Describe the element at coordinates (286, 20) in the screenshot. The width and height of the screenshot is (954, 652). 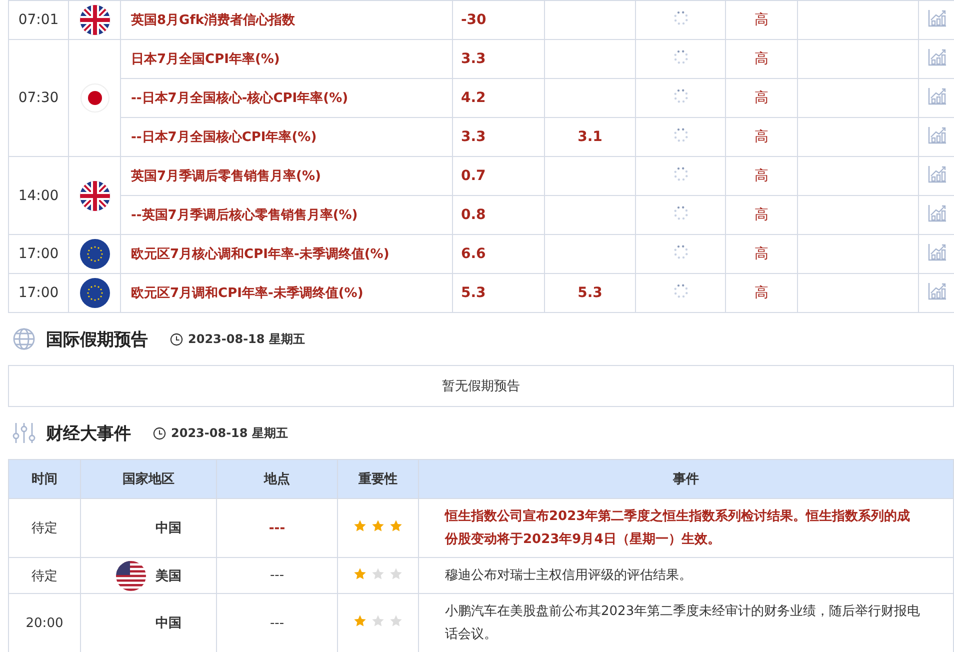
I see `indicator-name: 英国8月Gfk消费者信心指数` at that location.